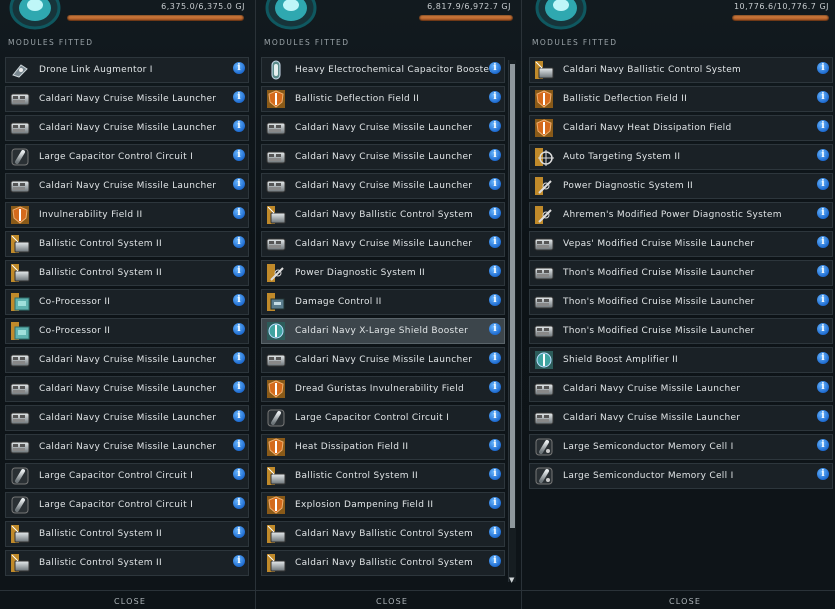 Image resolution: width=835 pixels, height=609 pixels. I want to click on module-row: Drone Link Augmentor I i, so click(127, 70).